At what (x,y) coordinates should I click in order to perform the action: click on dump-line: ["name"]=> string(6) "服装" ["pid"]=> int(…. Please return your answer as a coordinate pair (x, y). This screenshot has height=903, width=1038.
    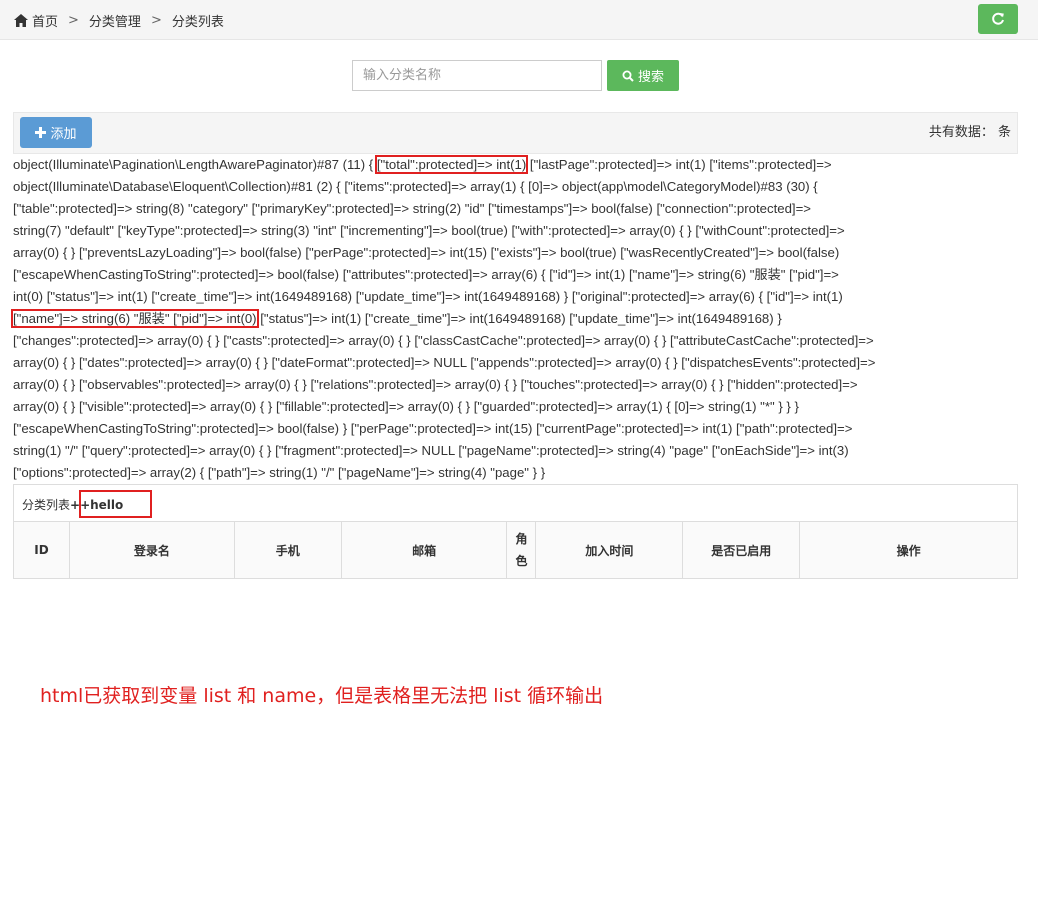
    Looking at the image, I should click on (396, 318).